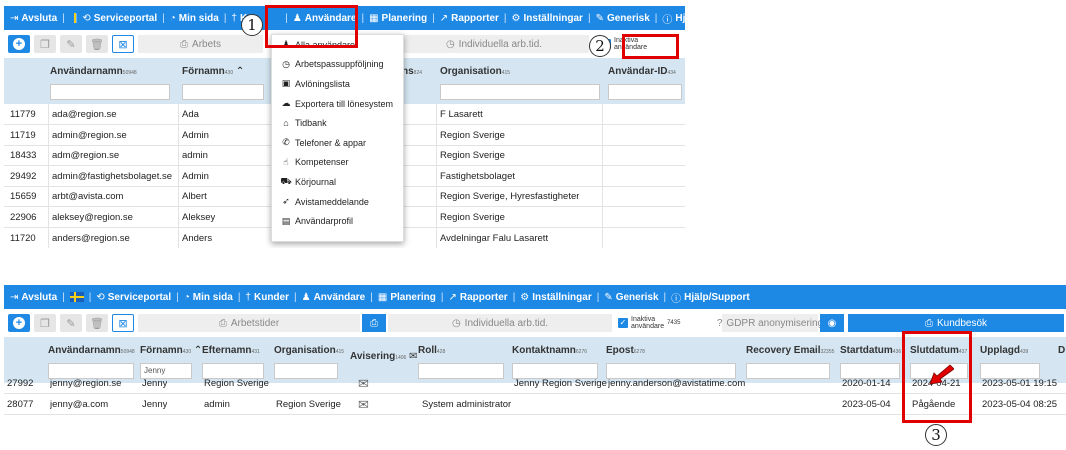  I want to click on refresh-icon: ⟲, so click(86, 18).